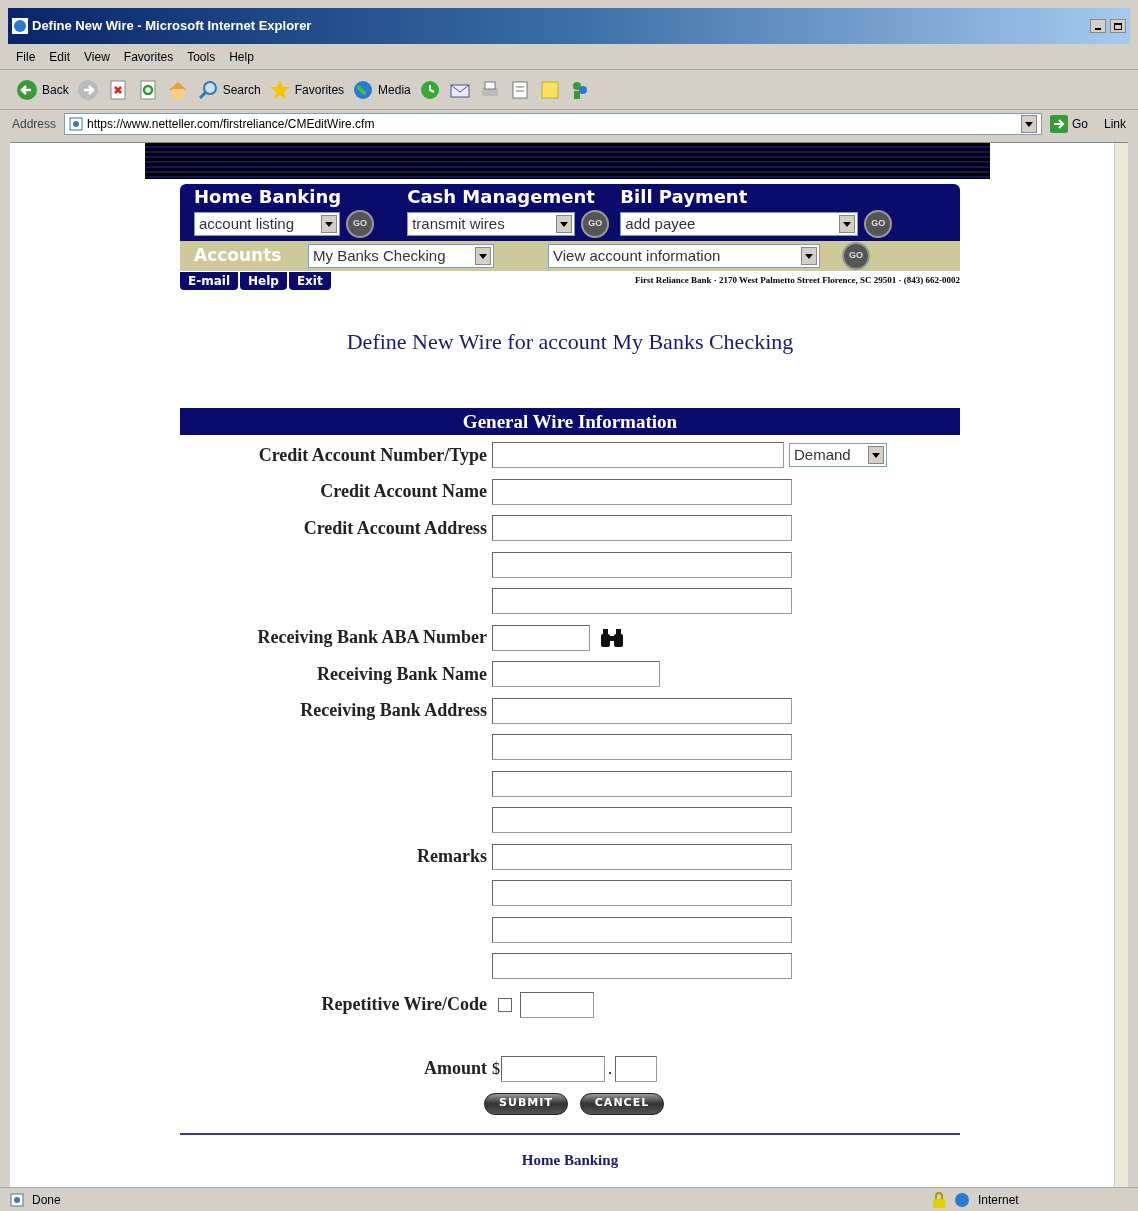  Describe the element at coordinates (27, 89) in the screenshot. I see `arrow-left-icon` at that location.